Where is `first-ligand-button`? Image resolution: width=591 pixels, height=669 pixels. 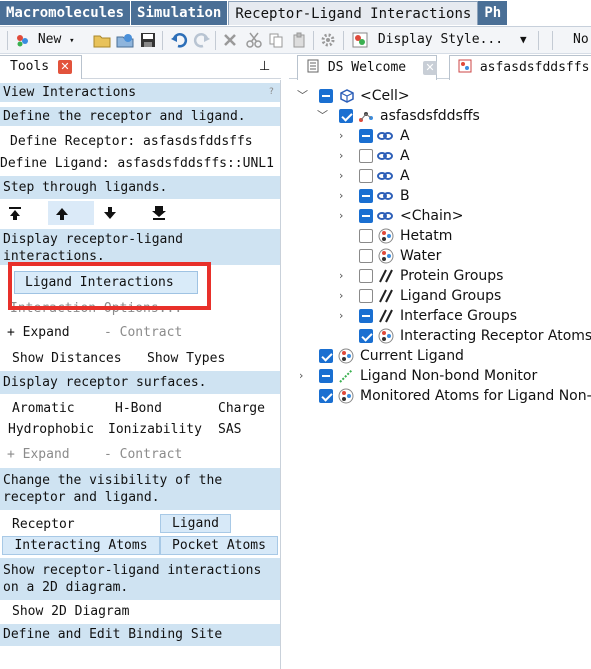 first-ligand-button is located at coordinates (23, 213).